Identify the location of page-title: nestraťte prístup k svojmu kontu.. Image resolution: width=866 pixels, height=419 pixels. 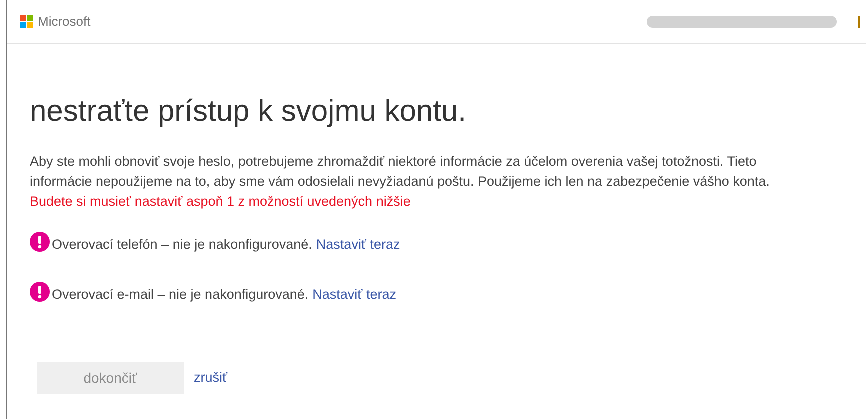
(248, 112).